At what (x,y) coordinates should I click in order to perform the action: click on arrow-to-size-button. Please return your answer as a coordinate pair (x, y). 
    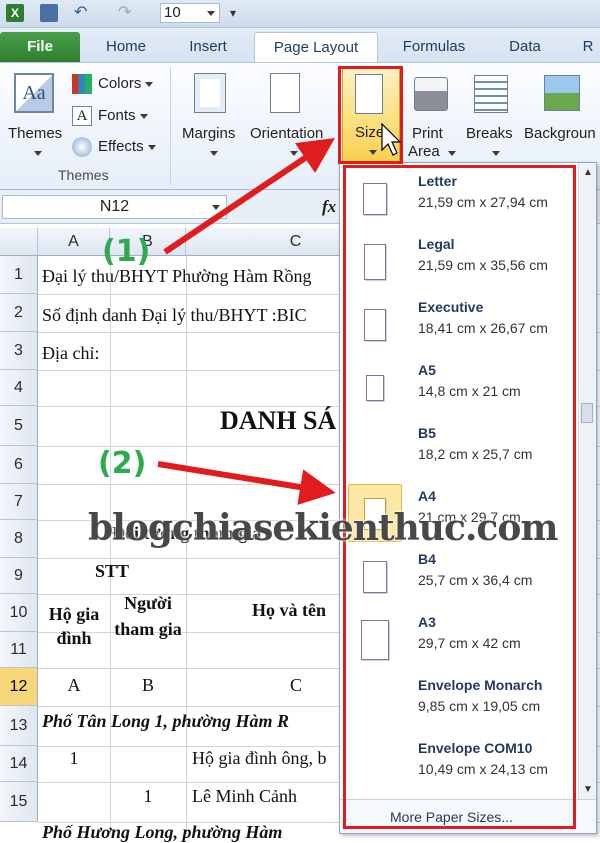
    Looking at the image, I should click on (249, 196).